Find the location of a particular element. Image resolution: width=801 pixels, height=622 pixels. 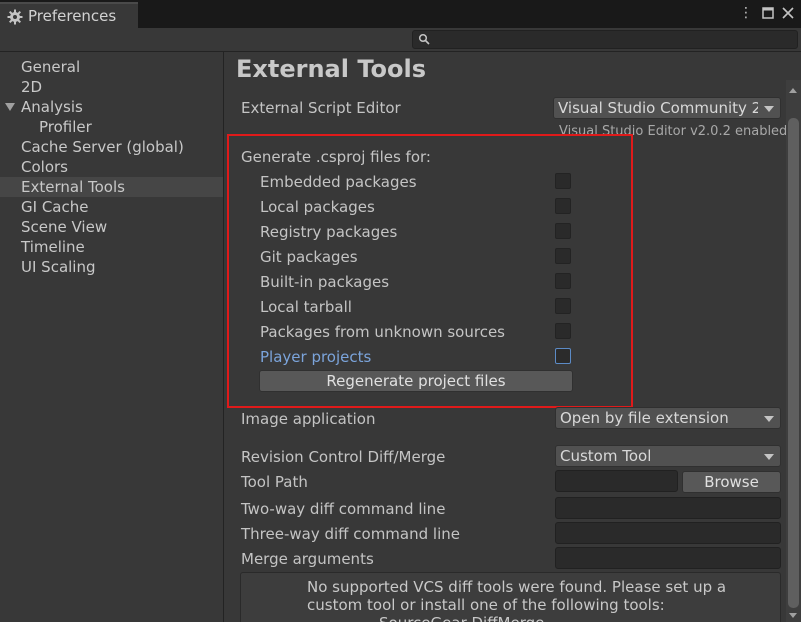

merge-arguments-label: Merge arguments is located at coordinates (307, 559).